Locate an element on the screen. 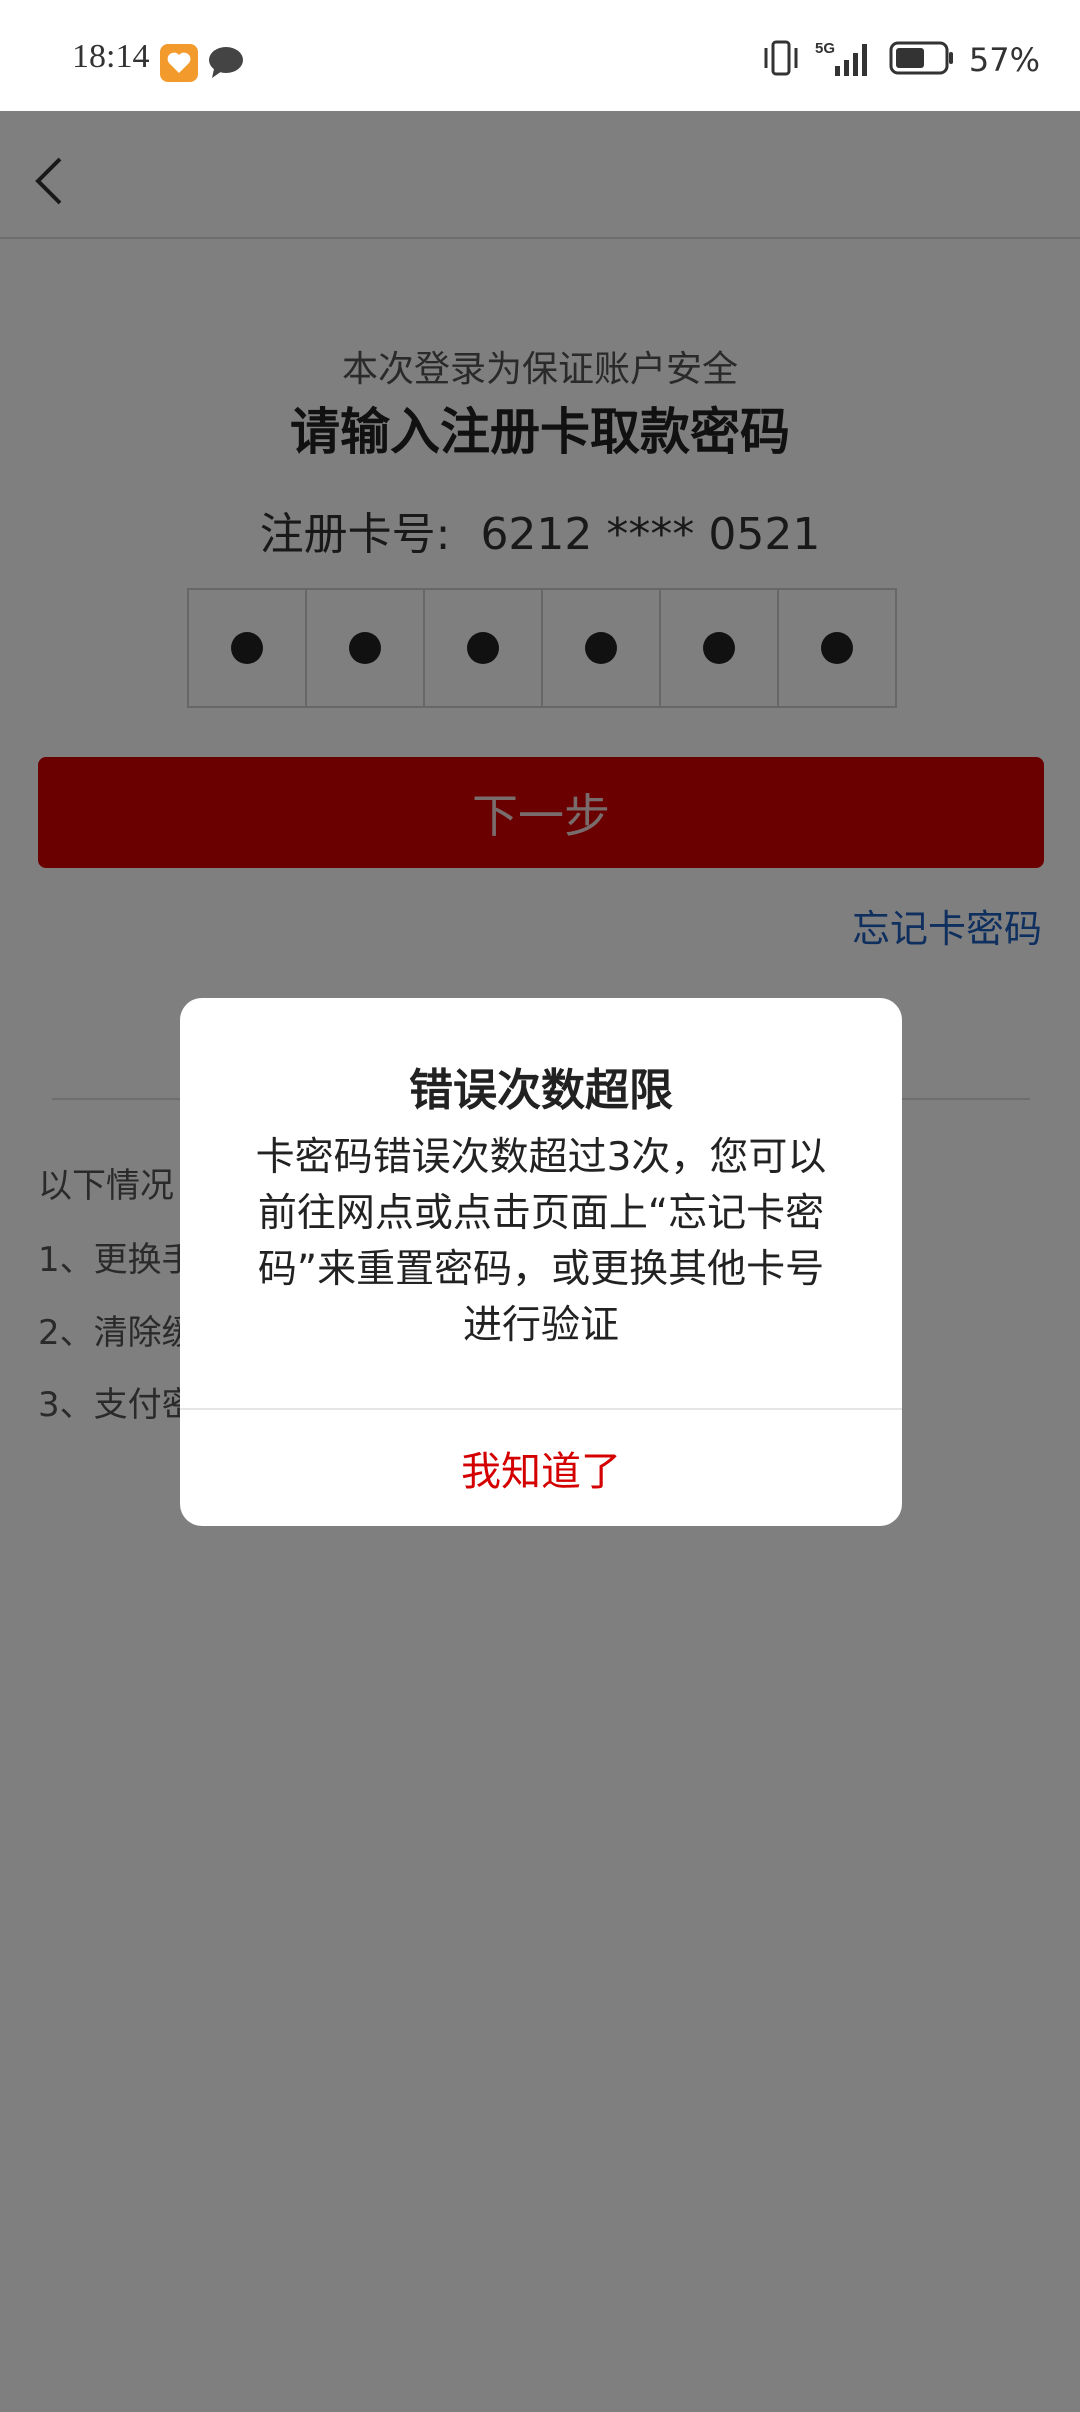 The width and height of the screenshot is (1080, 2412). dialog-title: 错误次数超限 is located at coordinates (541, 1090).